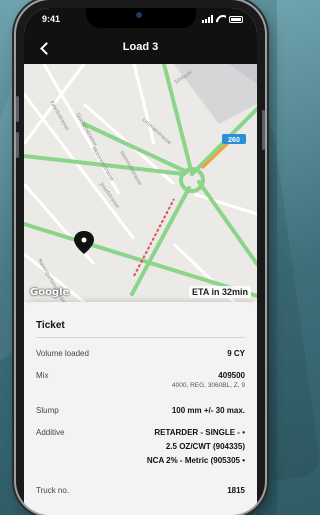 The width and height of the screenshot is (320, 515). Describe the element at coordinates (140, 488) in the screenshot. I see `ticket-row-truck: Truck no. 1815` at that location.